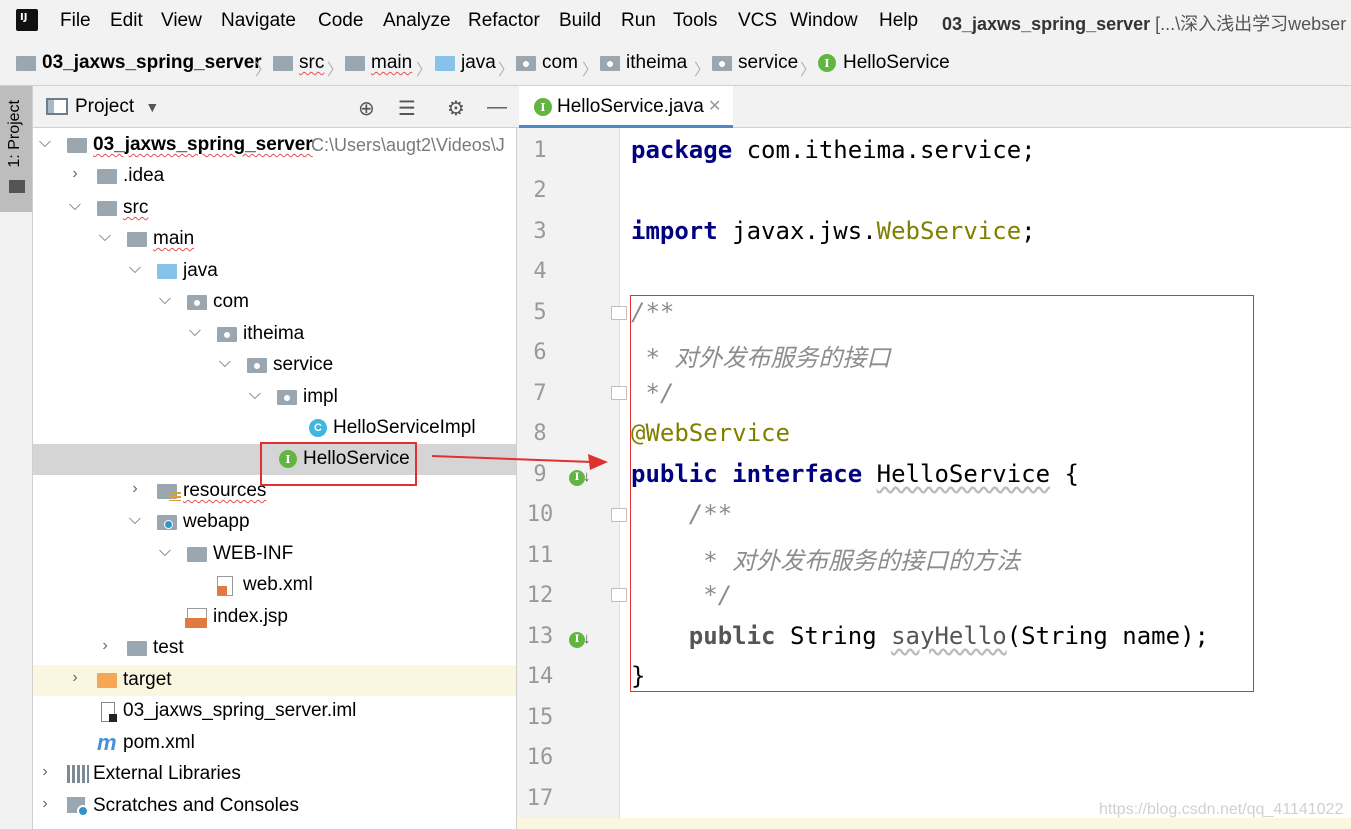 This screenshot has width=1351, height=829. What do you see at coordinates (167, 522) in the screenshot?
I see `web-folder-icon` at bounding box center [167, 522].